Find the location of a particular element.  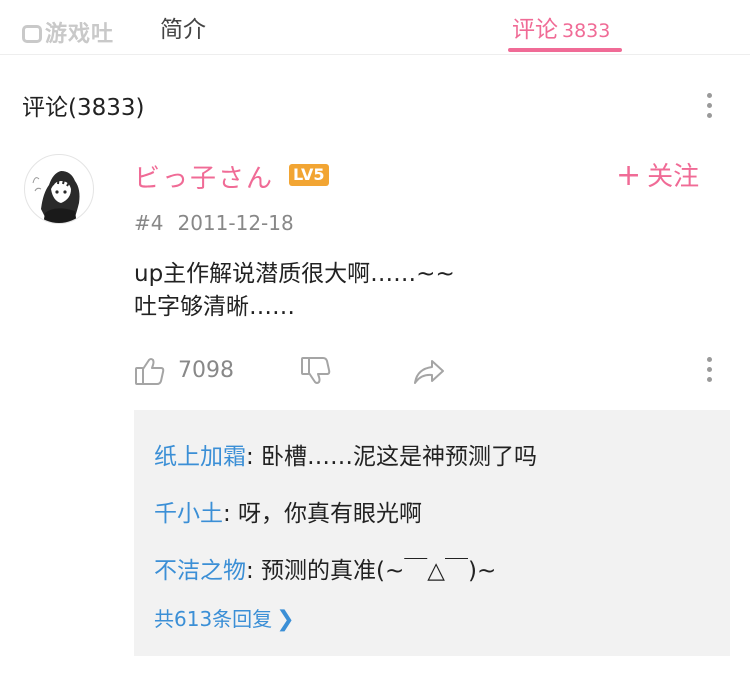

tab-comments-label: 评论 is located at coordinates (535, 30).